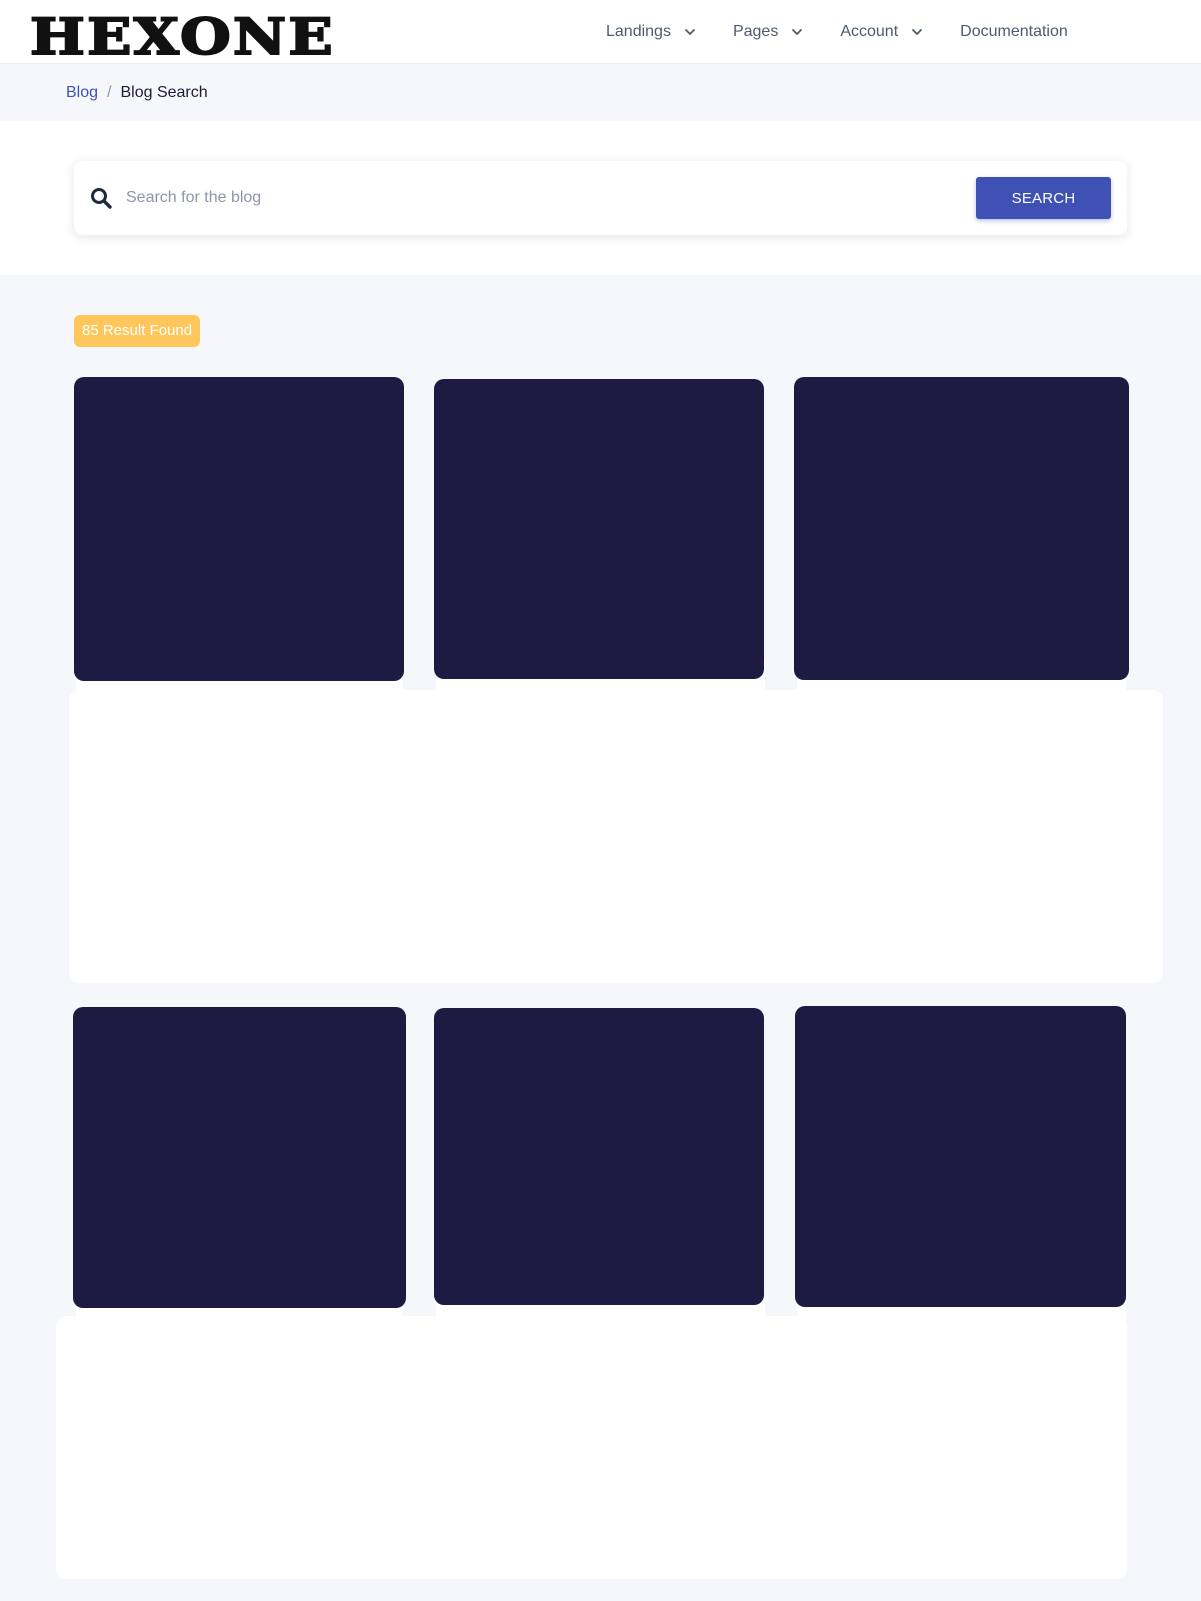  What do you see at coordinates (137, 331) in the screenshot?
I see `result-count-badge: 85 Result Found` at bounding box center [137, 331].